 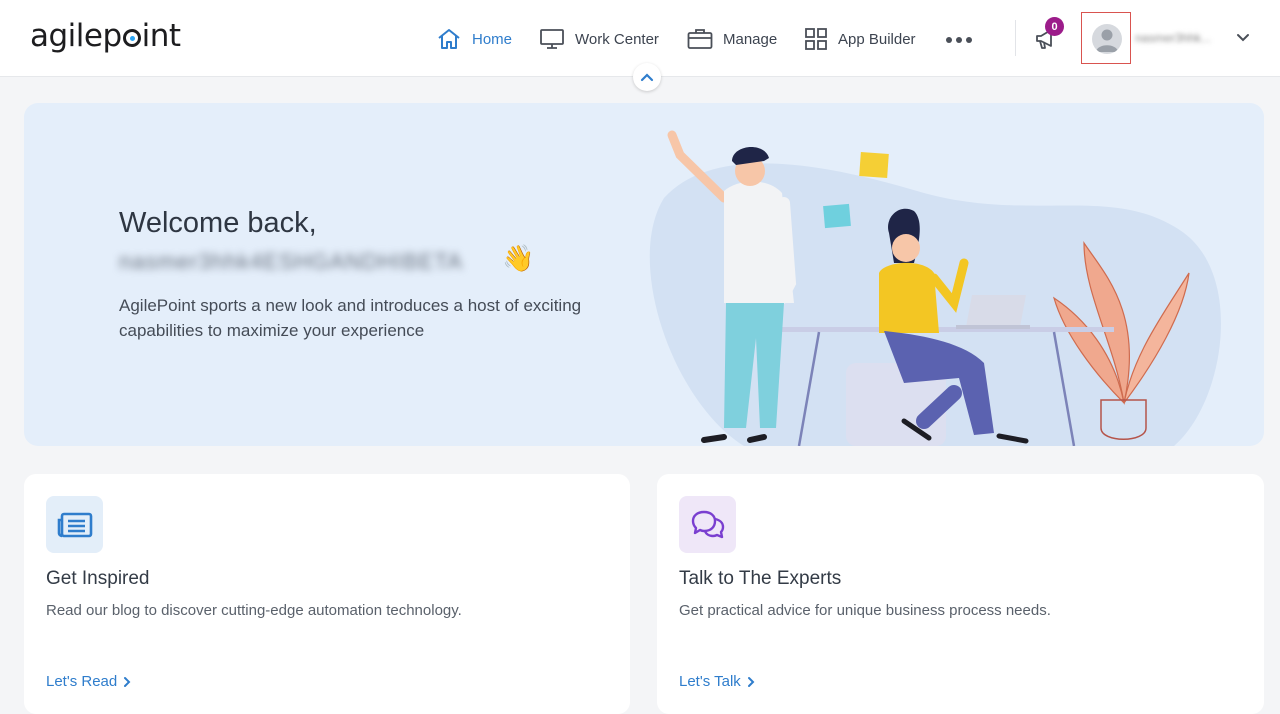 What do you see at coordinates (1054, 26) in the screenshot?
I see `notification-badge: 0` at bounding box center [1054, 26].